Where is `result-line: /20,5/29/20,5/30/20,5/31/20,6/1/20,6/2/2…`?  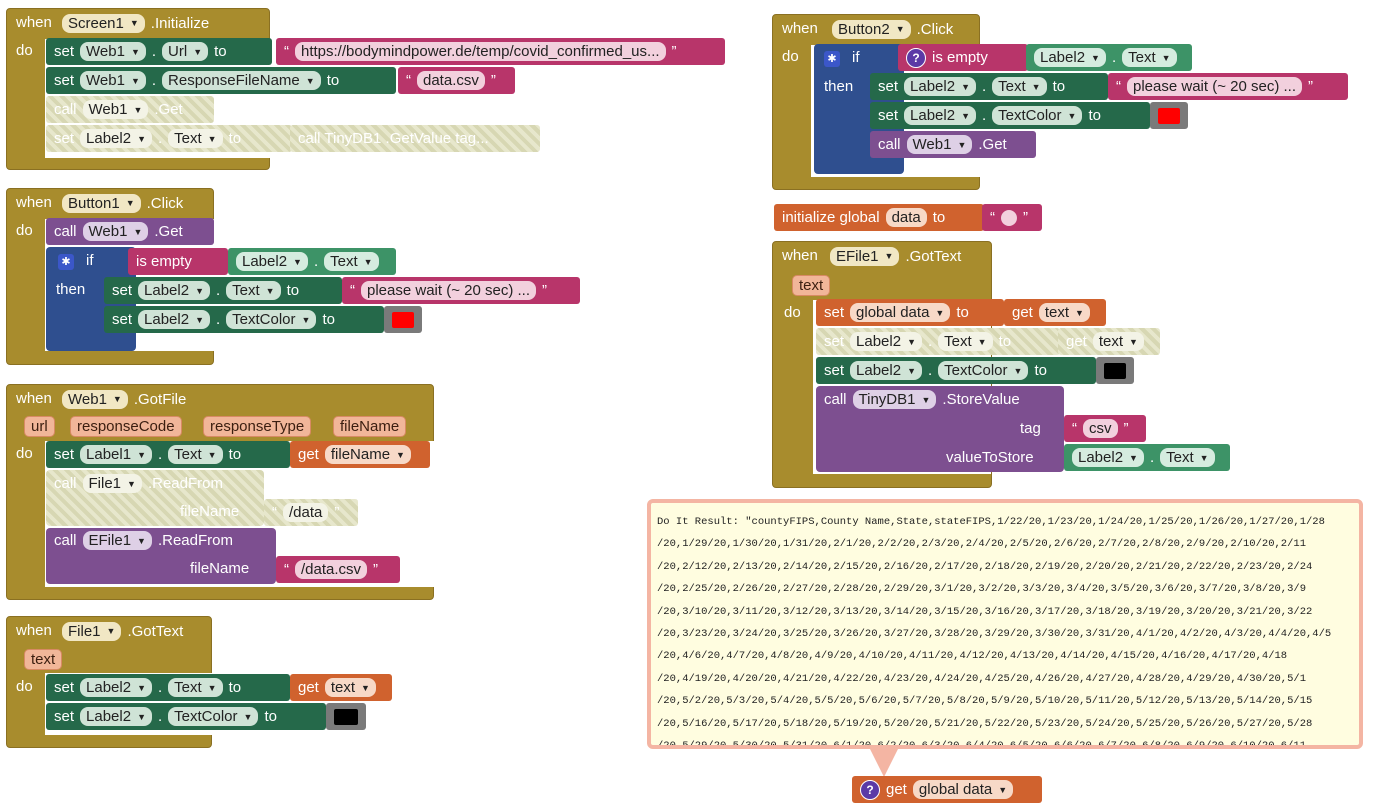
result-line: /20,5/29/20,5/30/20,5/31/20,6/1/20,6/2/2… is located at coordinates (982, 744).